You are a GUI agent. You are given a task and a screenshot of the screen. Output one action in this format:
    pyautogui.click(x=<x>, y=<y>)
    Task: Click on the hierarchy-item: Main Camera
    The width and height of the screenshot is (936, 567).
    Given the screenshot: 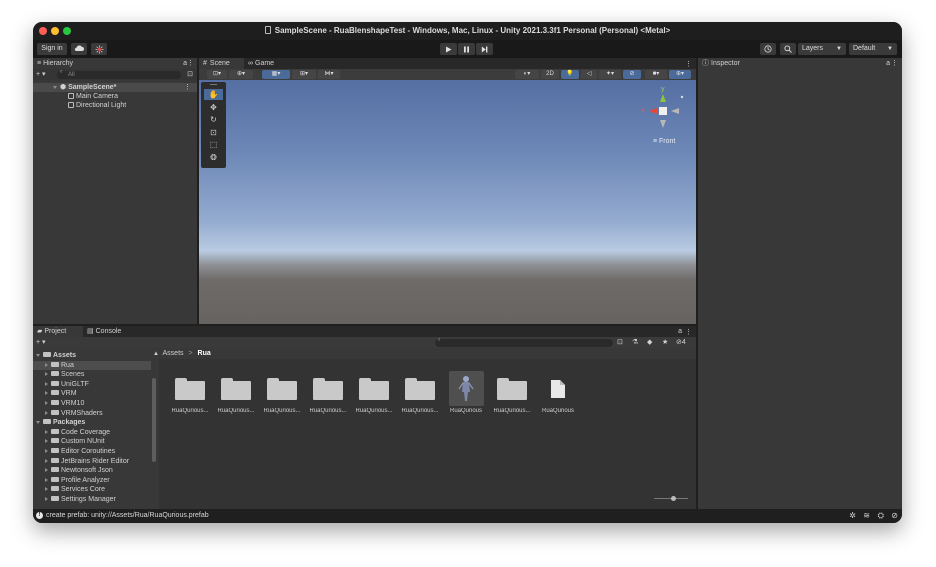 What is the action you would take?
    pyautogui.click(x=93, y=96)
    